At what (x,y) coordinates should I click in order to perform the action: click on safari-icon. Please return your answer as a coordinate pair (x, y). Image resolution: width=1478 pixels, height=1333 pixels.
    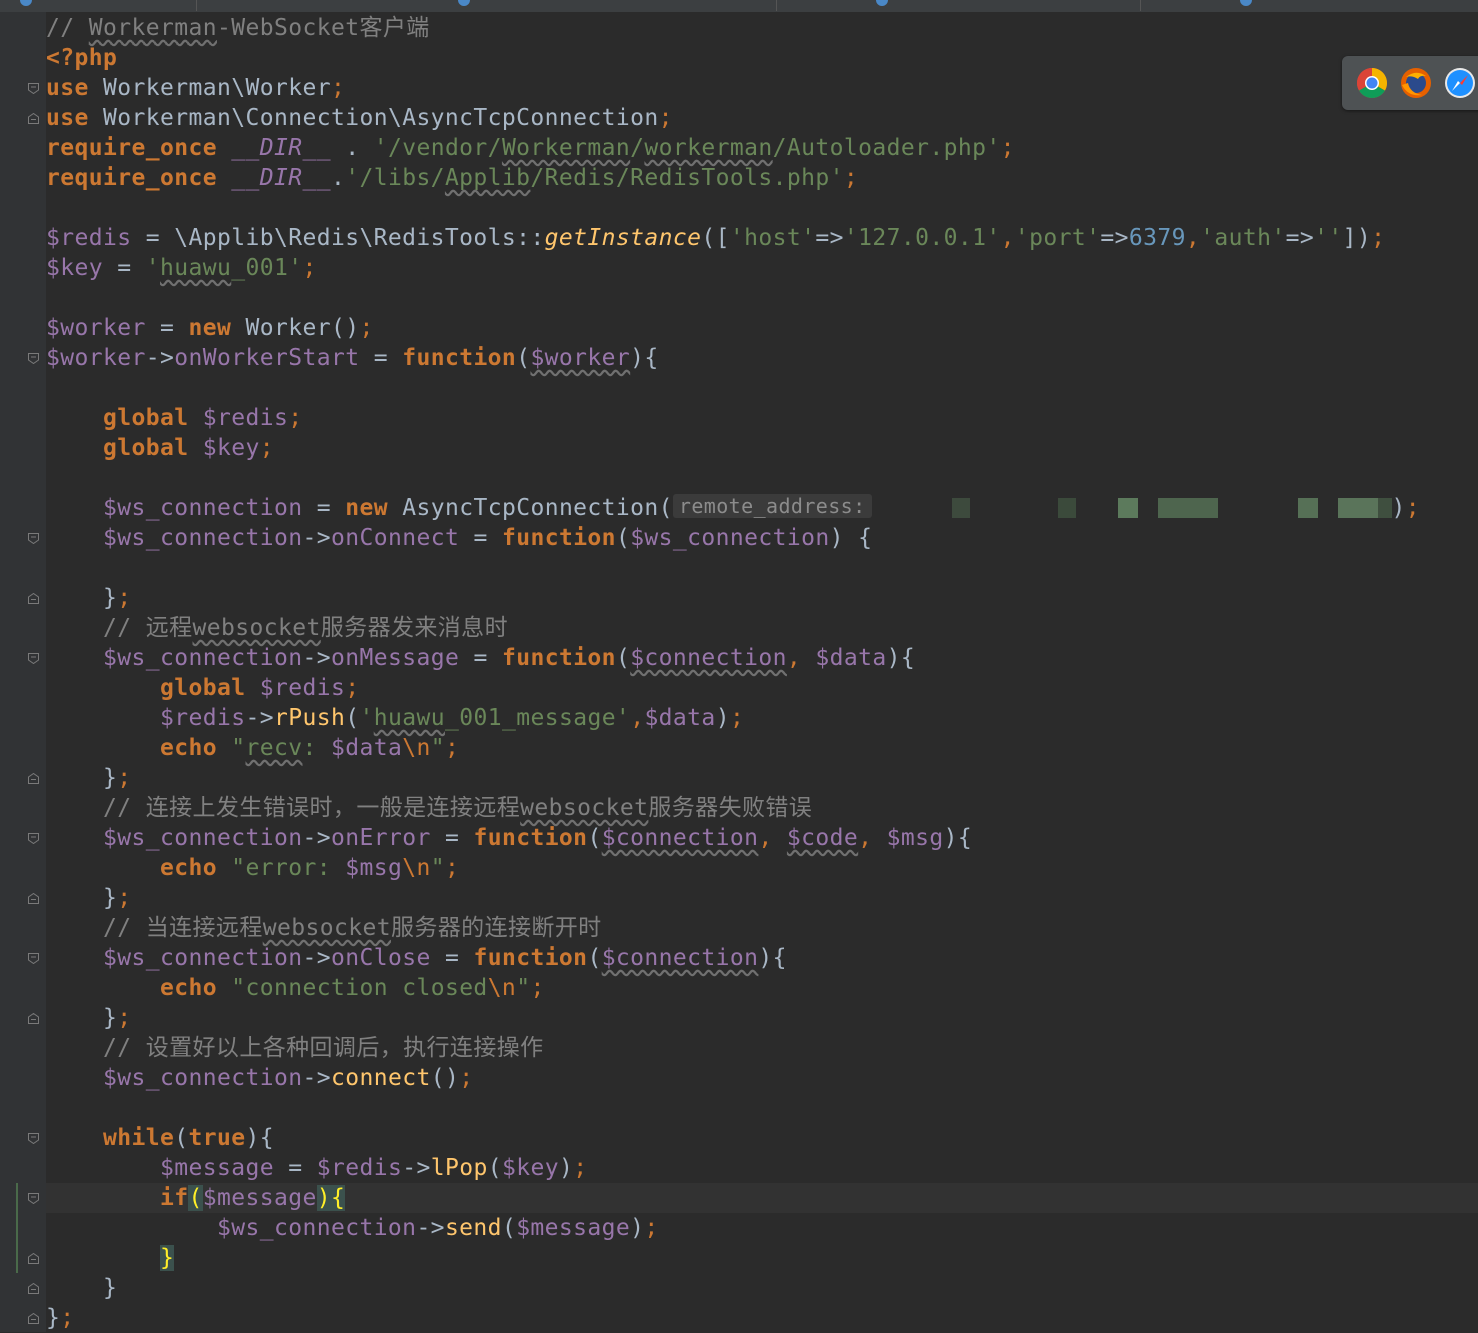
    Looking at the image, I should click on (1460, 83).